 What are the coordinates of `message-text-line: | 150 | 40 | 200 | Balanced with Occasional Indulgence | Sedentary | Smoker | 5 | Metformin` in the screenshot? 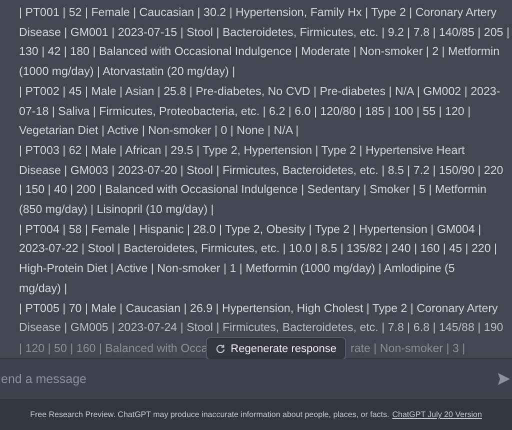 It's located at (252, 190).